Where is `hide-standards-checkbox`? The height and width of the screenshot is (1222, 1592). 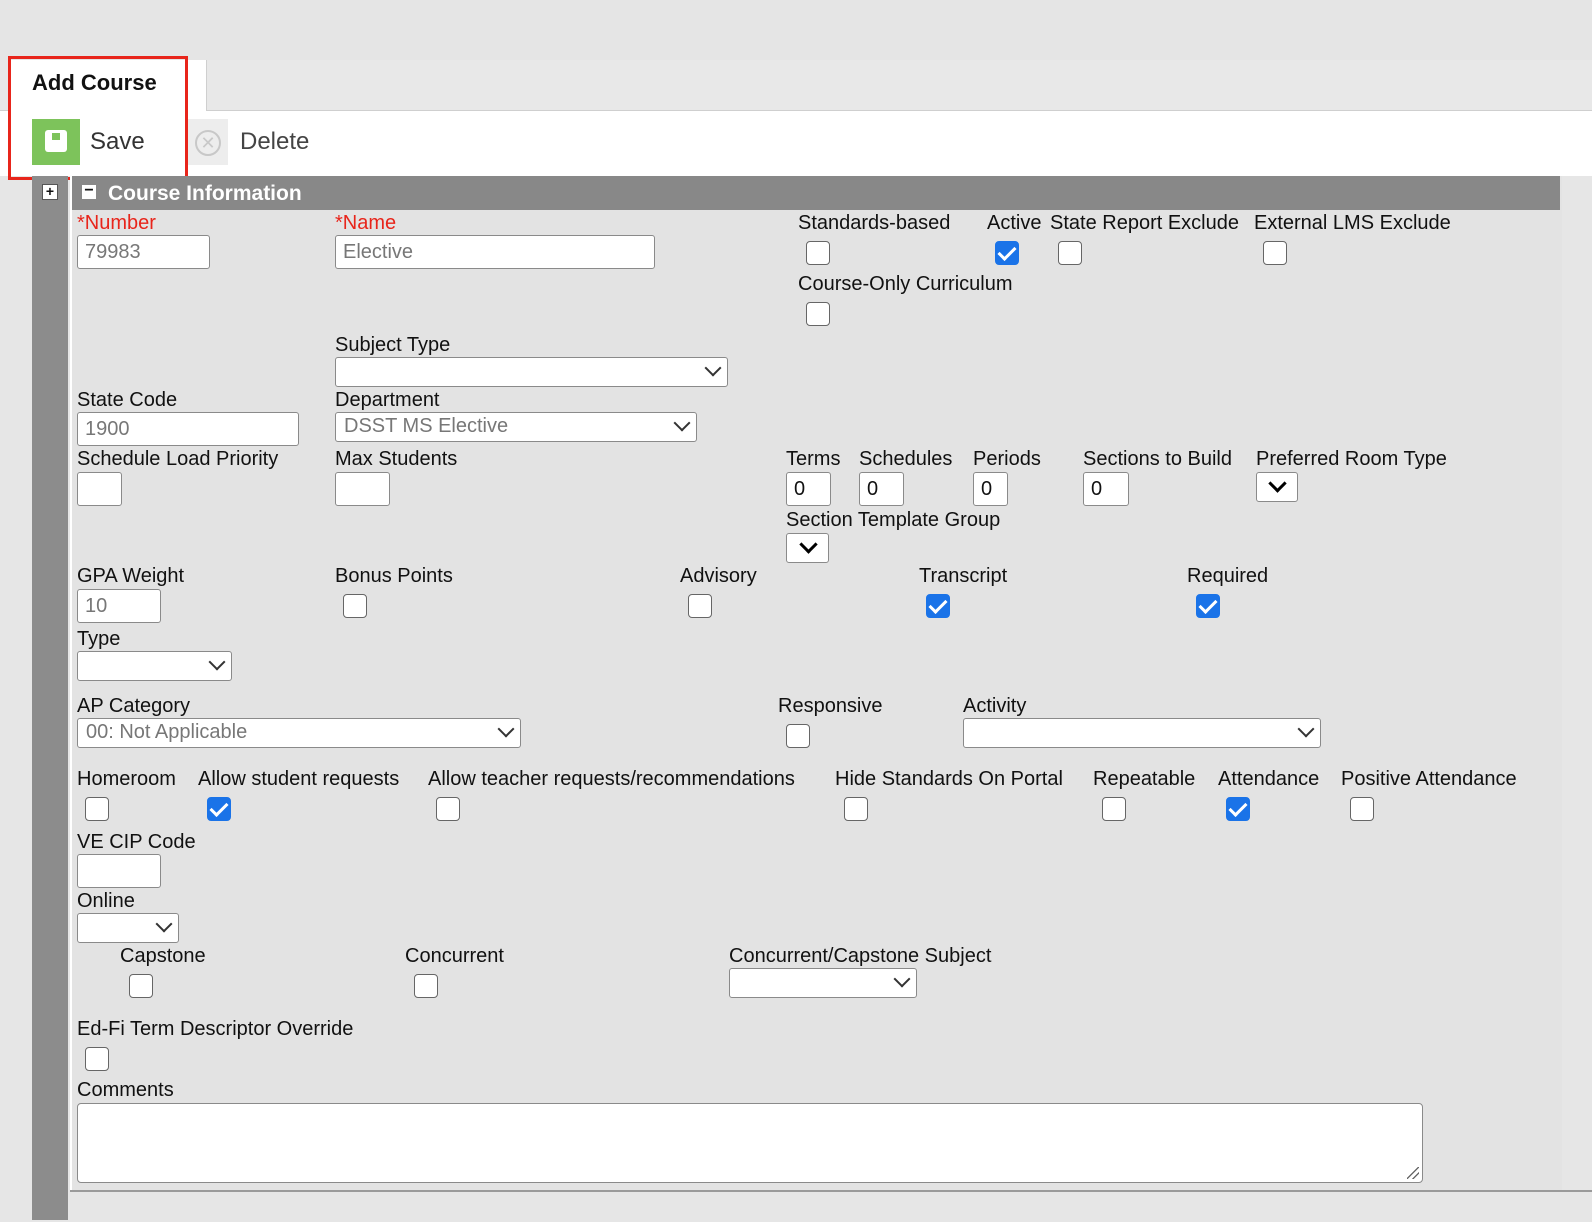 hide-standards-checkbox is located at coordinates (856, 809).